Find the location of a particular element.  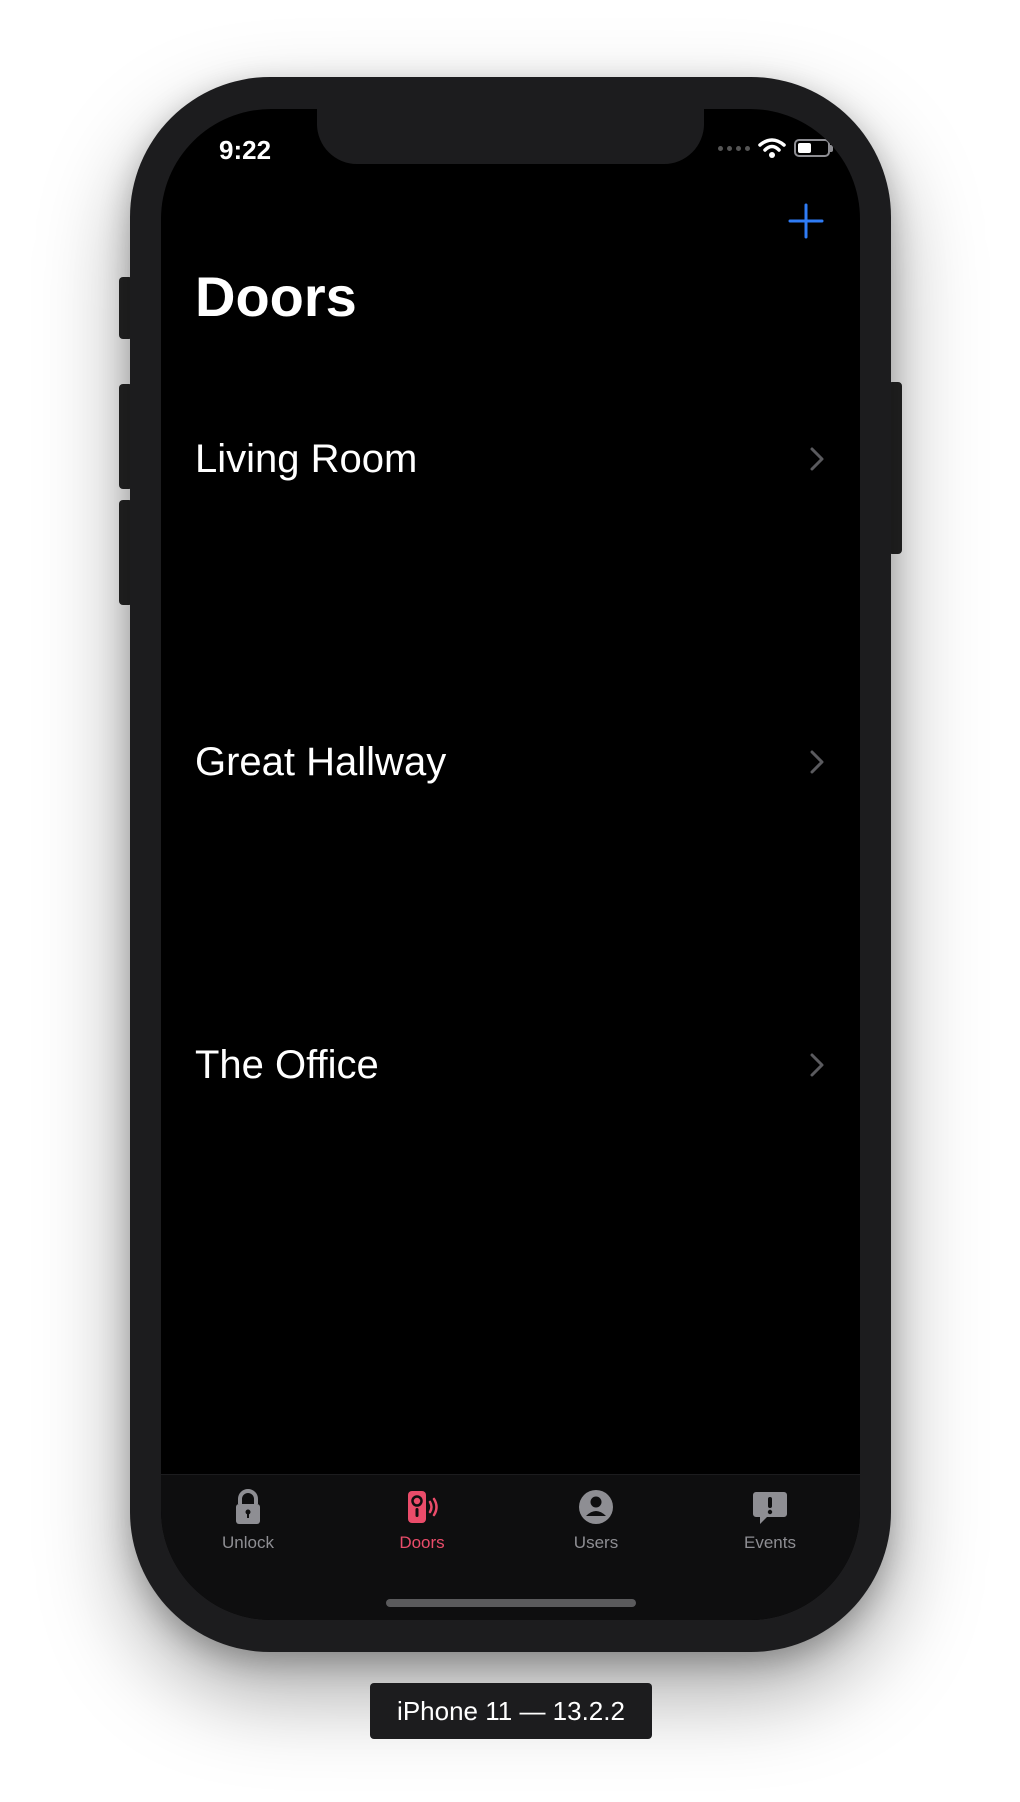

user-circle-icon is located at coordinates (596, 1507).